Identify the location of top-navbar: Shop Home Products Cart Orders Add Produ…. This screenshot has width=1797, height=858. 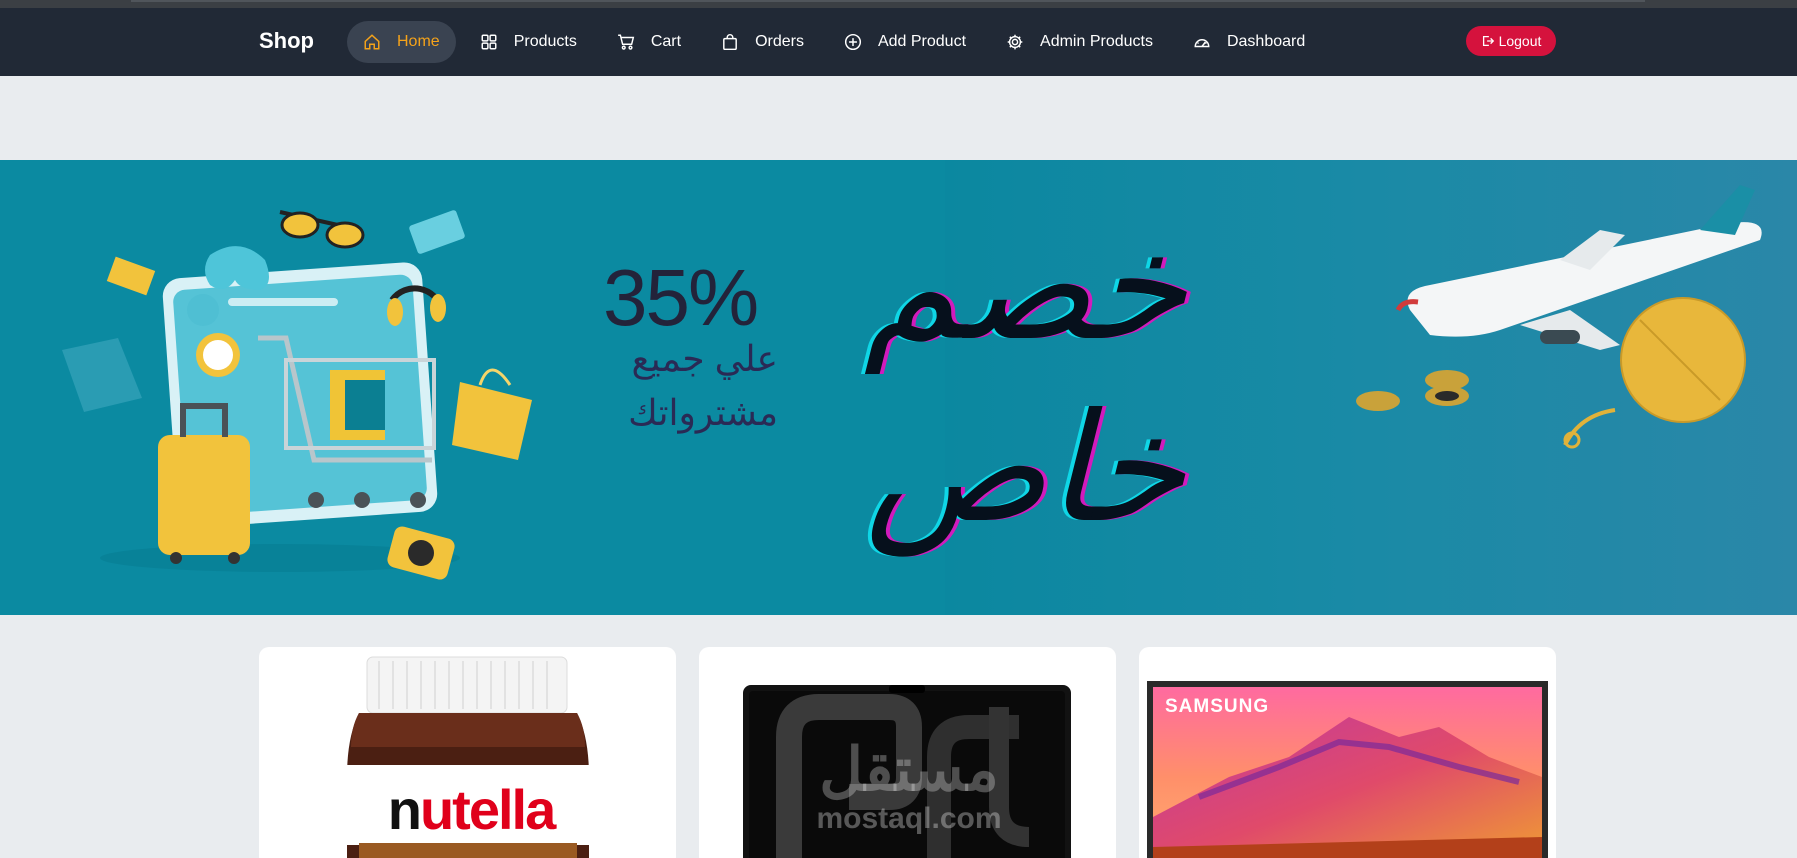
(898, 42).